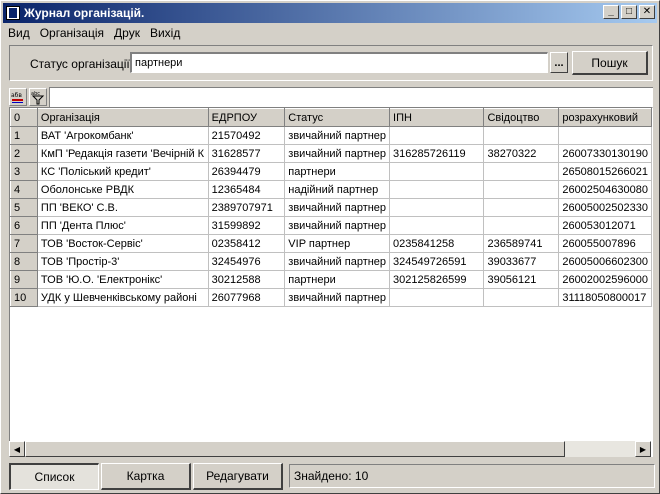 The height and width of the screenshot is (494, 660). I want to click on edit-button: Редагувати, so click(238, 476).